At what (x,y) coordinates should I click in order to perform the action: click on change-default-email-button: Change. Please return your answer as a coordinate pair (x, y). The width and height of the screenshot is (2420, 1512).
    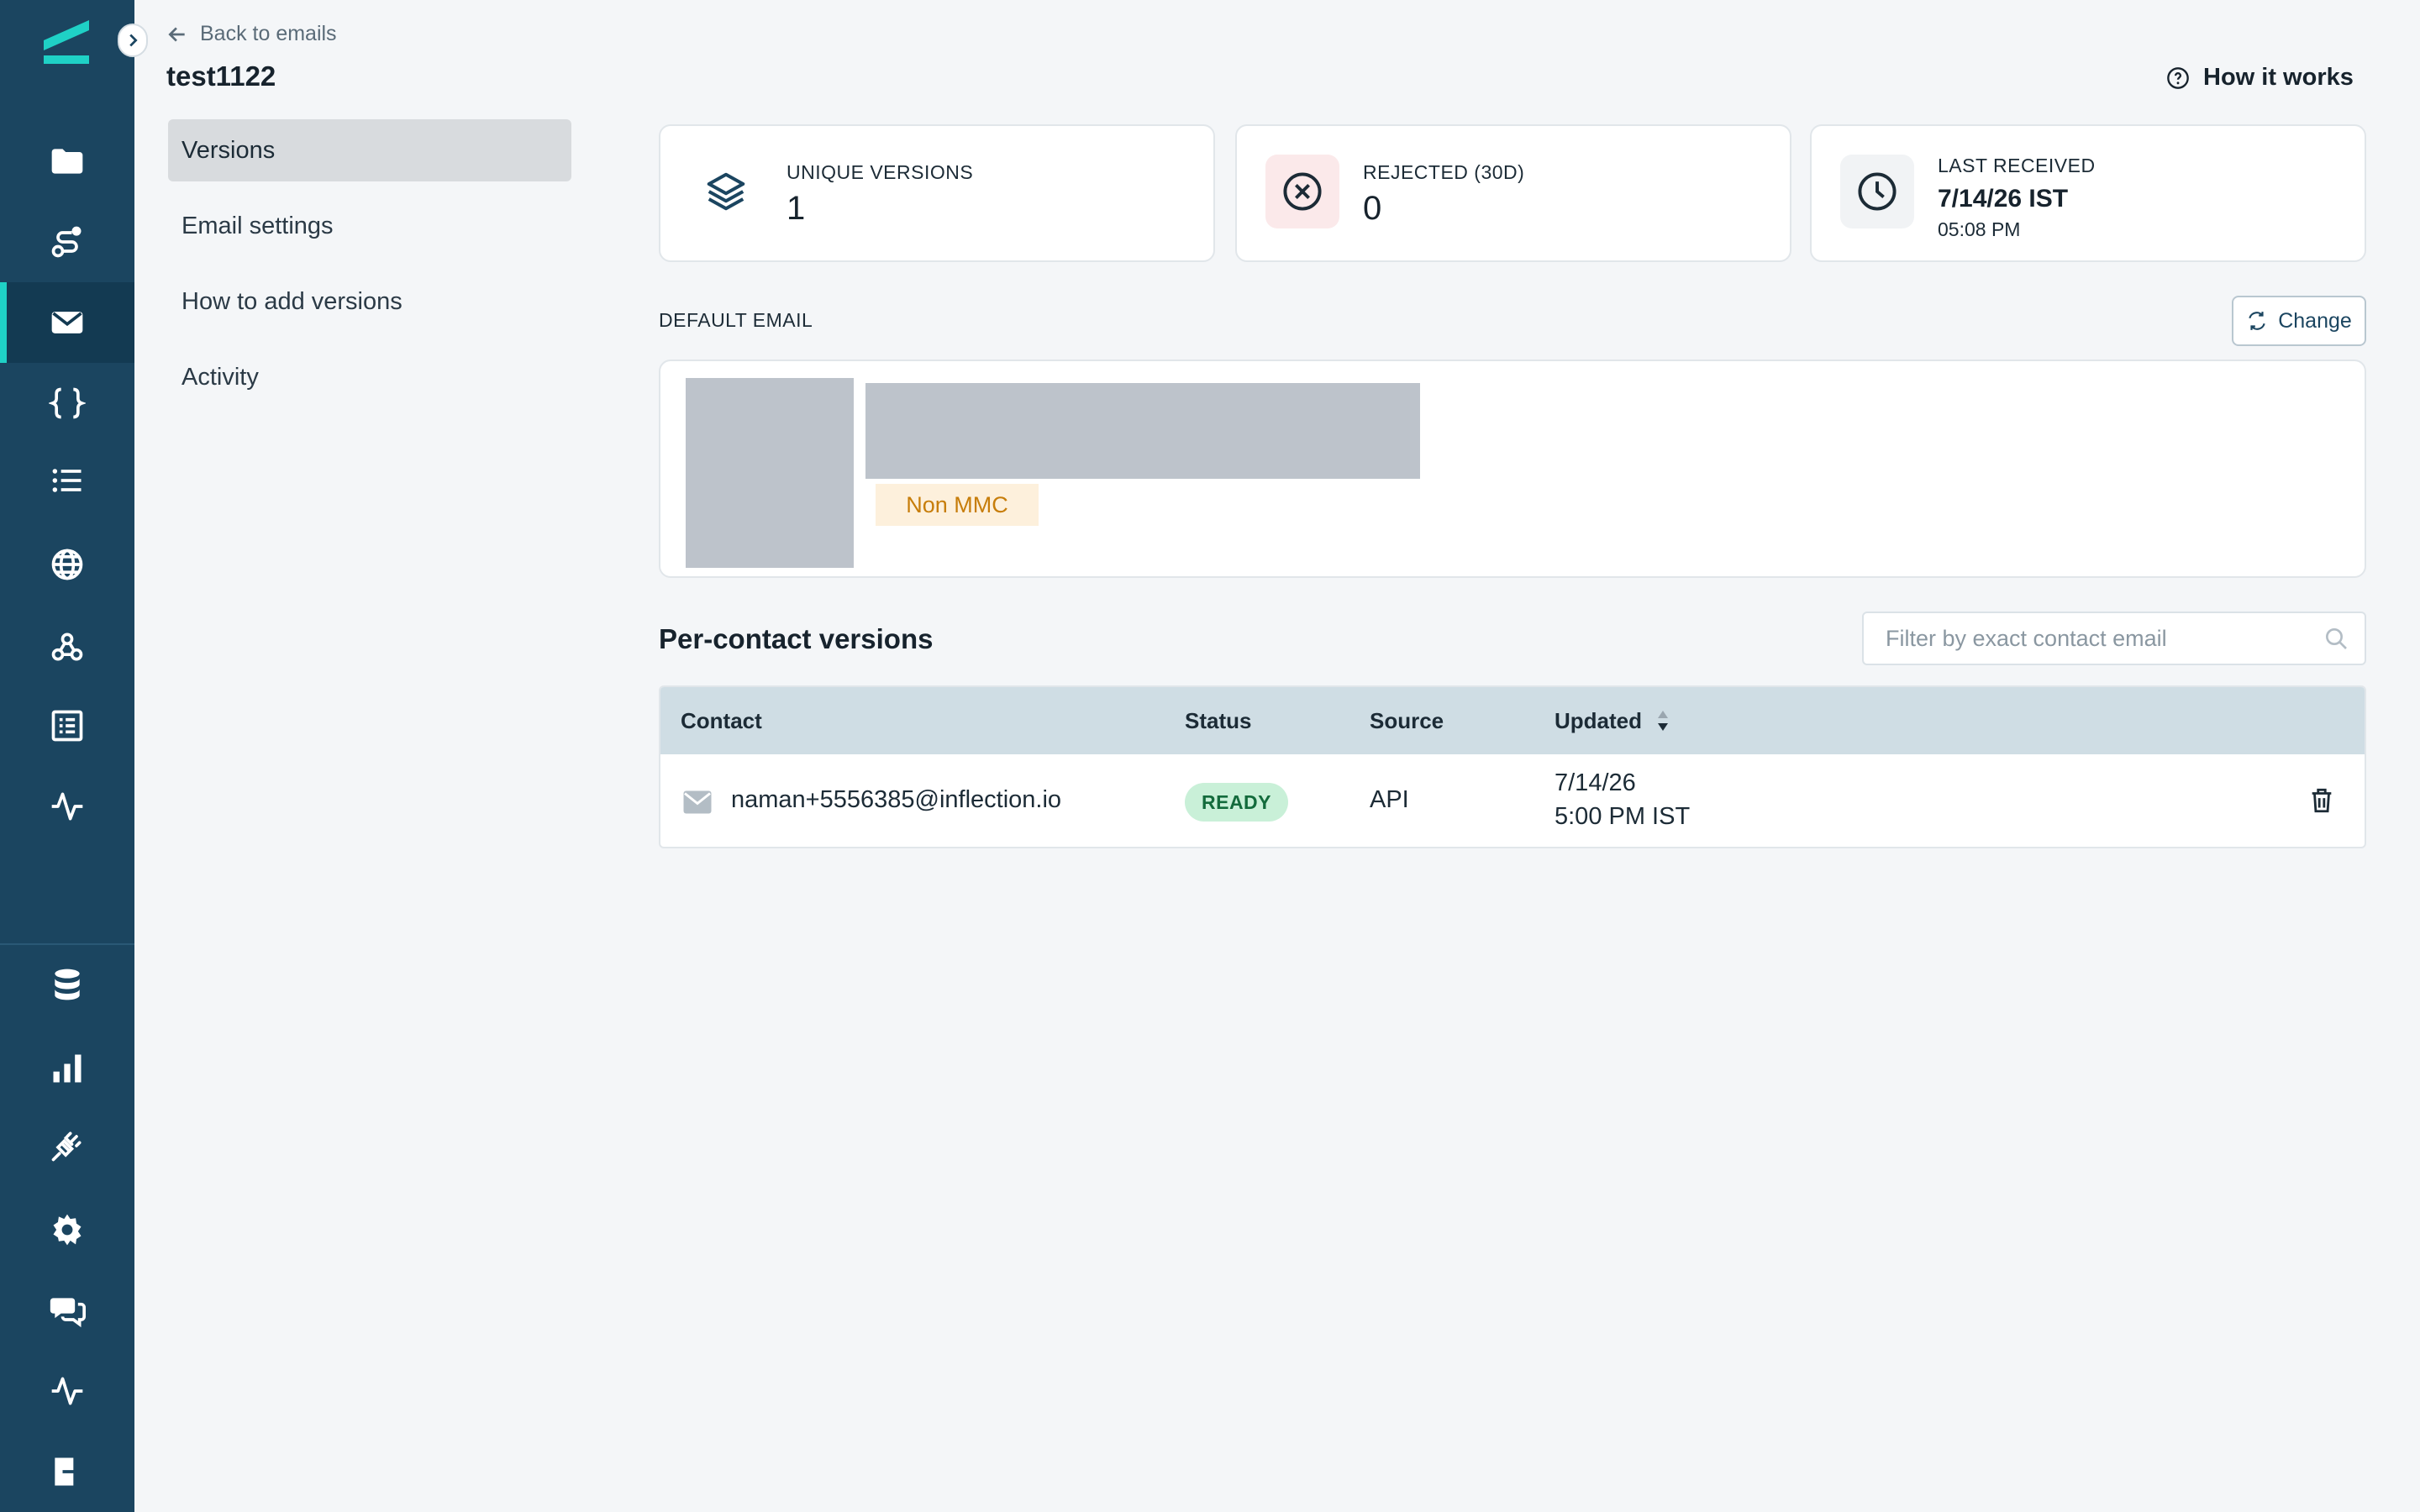
    Looking at the image, I should click on (2299, 321).